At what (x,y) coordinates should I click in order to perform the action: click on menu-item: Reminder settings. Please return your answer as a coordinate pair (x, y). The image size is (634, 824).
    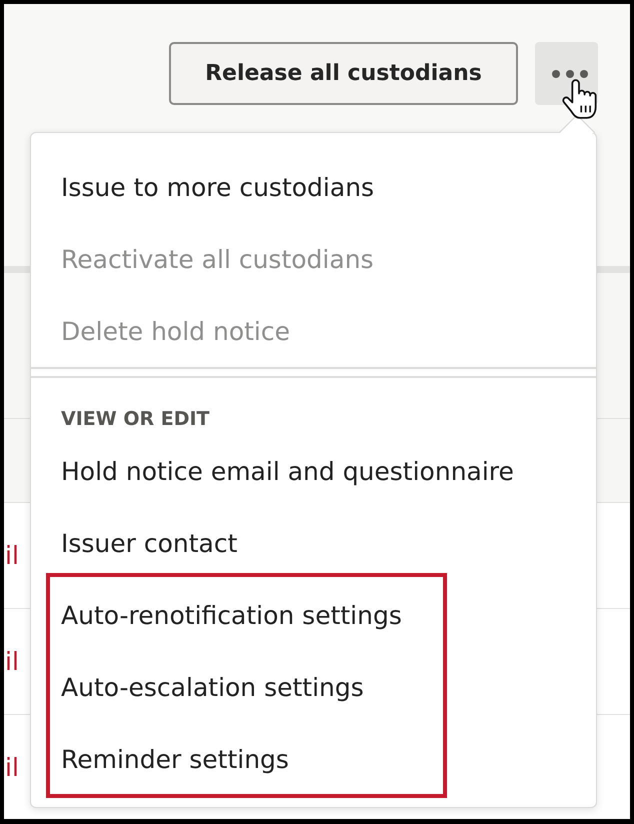
    Looking at the image, I should click on (246, 759).